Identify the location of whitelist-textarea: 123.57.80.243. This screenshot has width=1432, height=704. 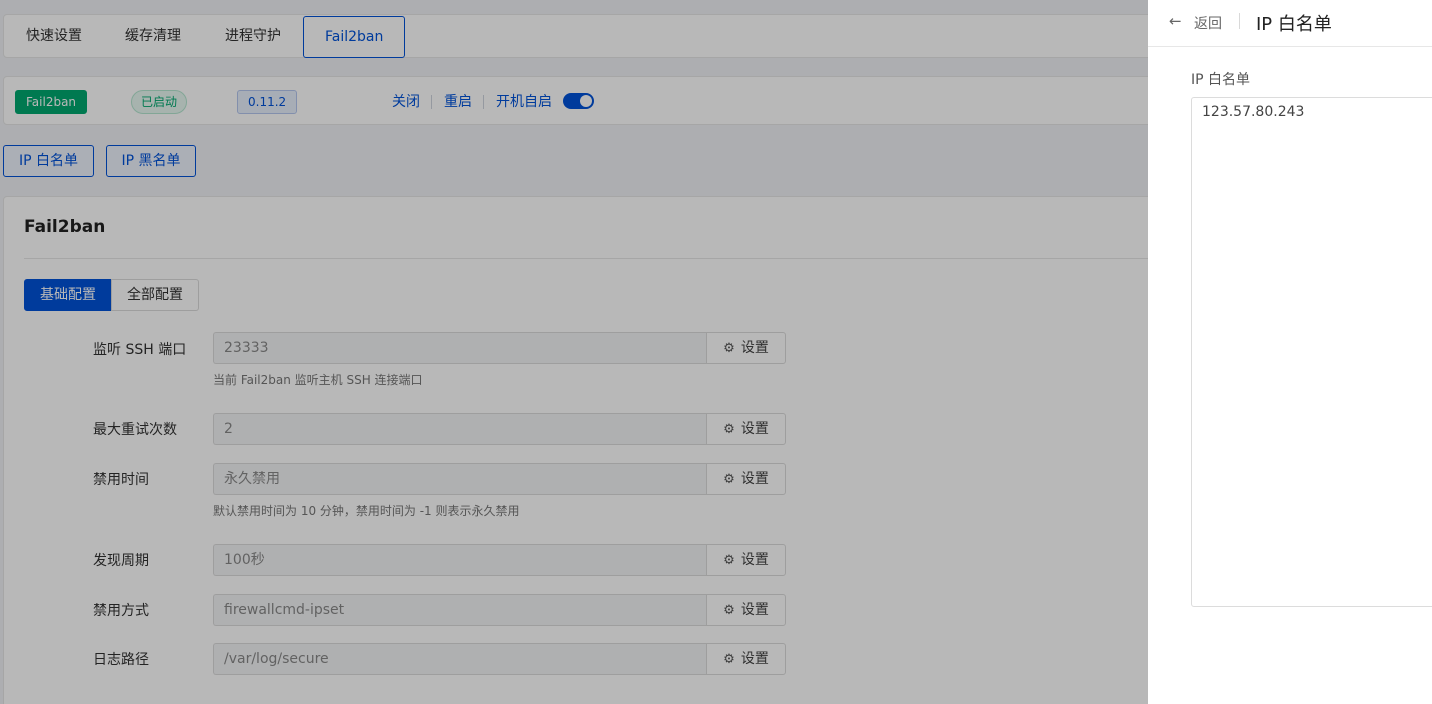
(1311, 352).